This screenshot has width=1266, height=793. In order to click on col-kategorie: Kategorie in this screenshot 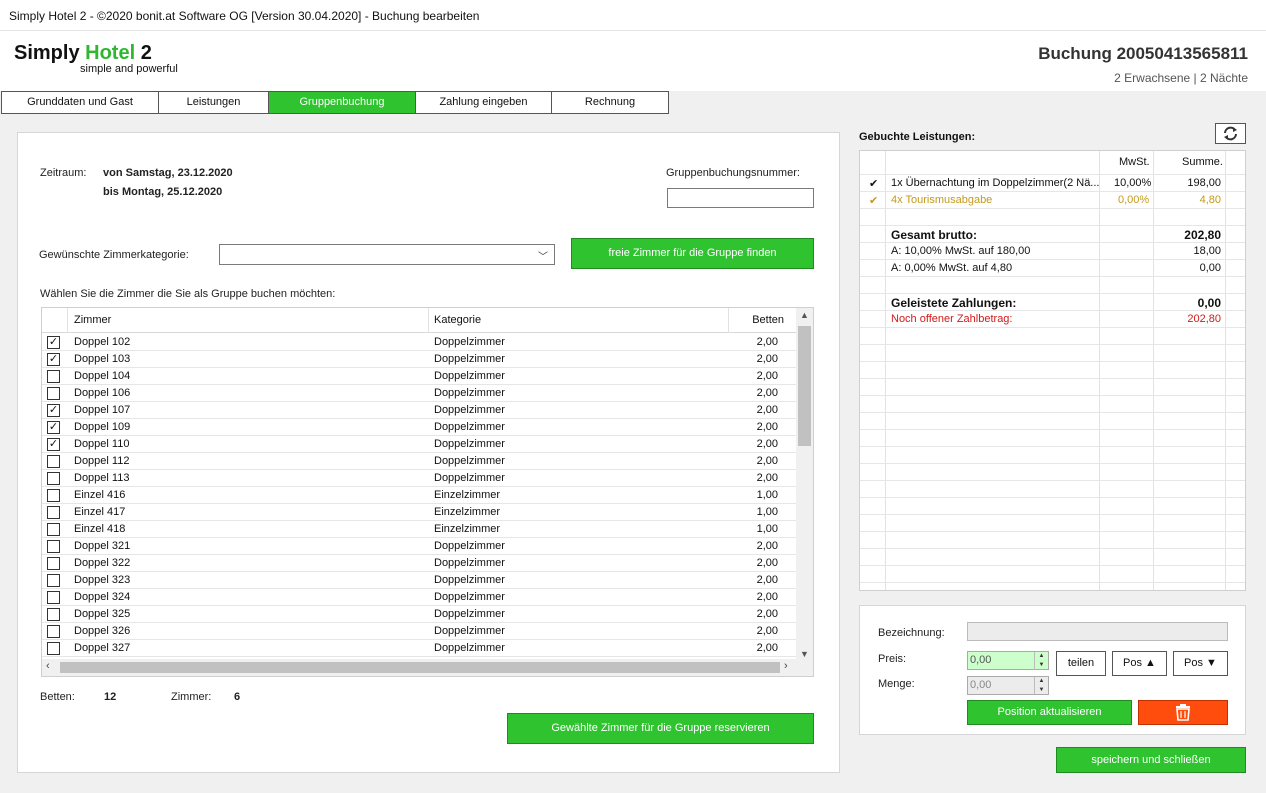, I will do `click(457, 320)`.